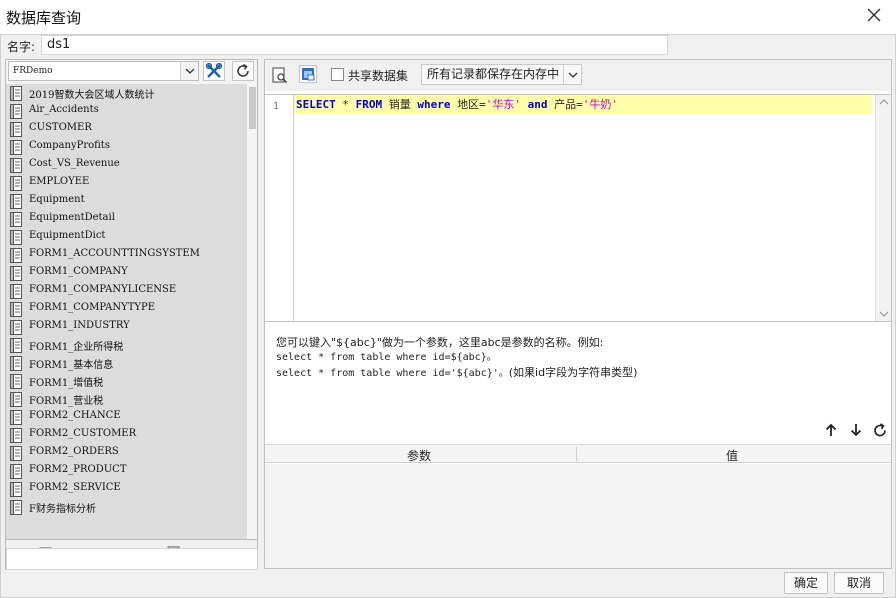 Image resolution: width=896 pixels, height=598 pixels. I want to click on parameter-table-body, so click(578, 516).